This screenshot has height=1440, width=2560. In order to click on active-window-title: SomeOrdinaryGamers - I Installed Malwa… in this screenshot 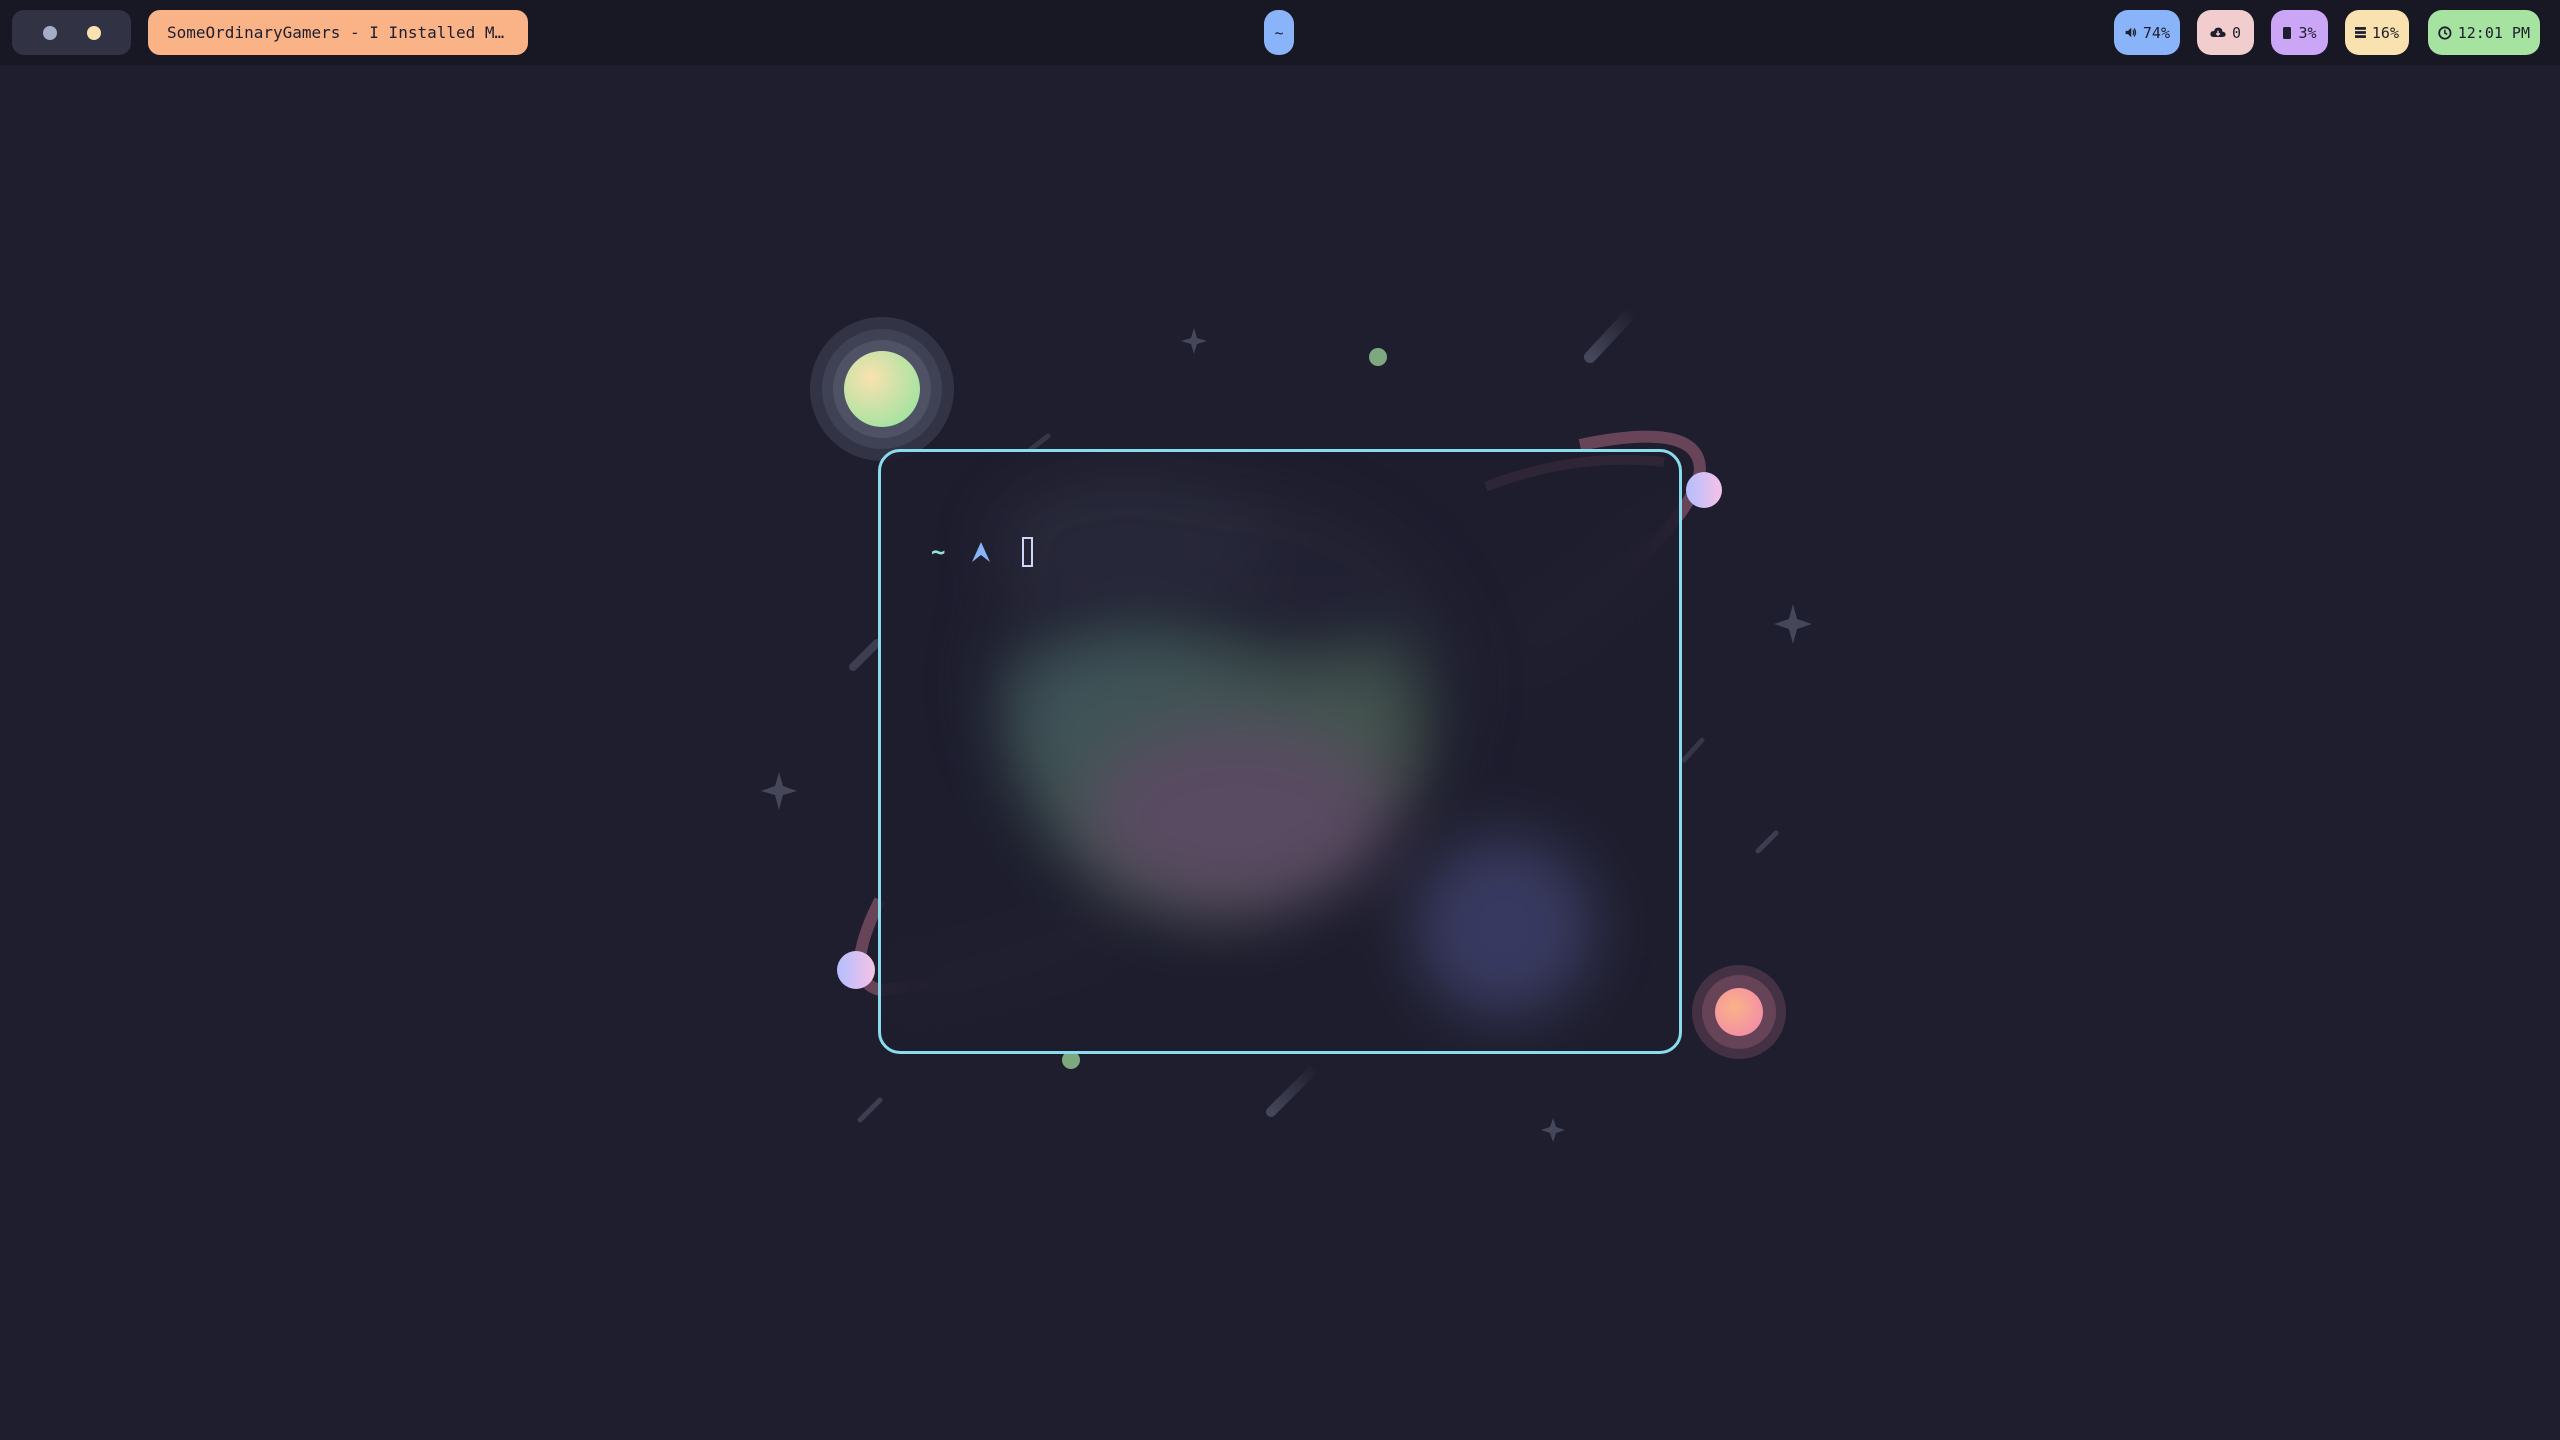, I will do `click(338, 32)`.